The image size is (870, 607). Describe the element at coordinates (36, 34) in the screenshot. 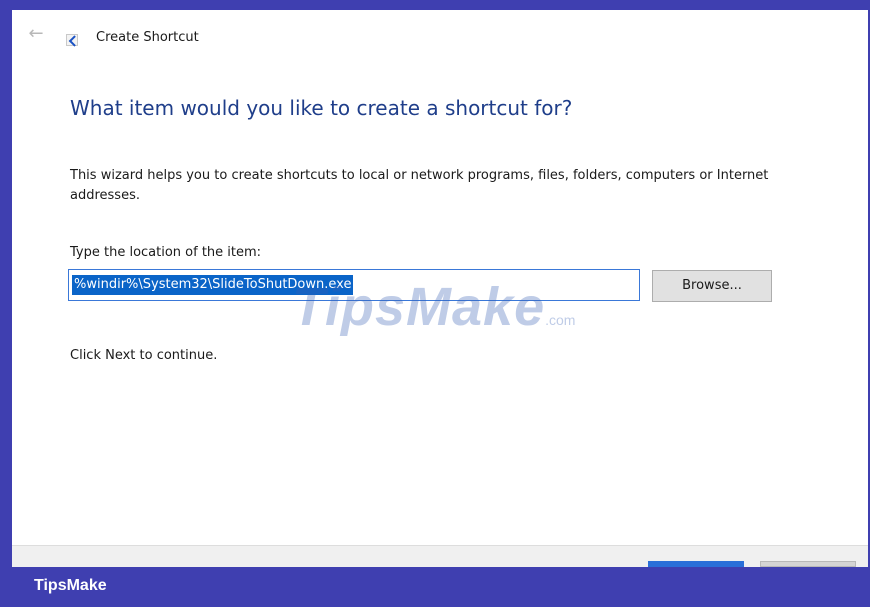

I see `back-arrow-icon: ←` at that location.